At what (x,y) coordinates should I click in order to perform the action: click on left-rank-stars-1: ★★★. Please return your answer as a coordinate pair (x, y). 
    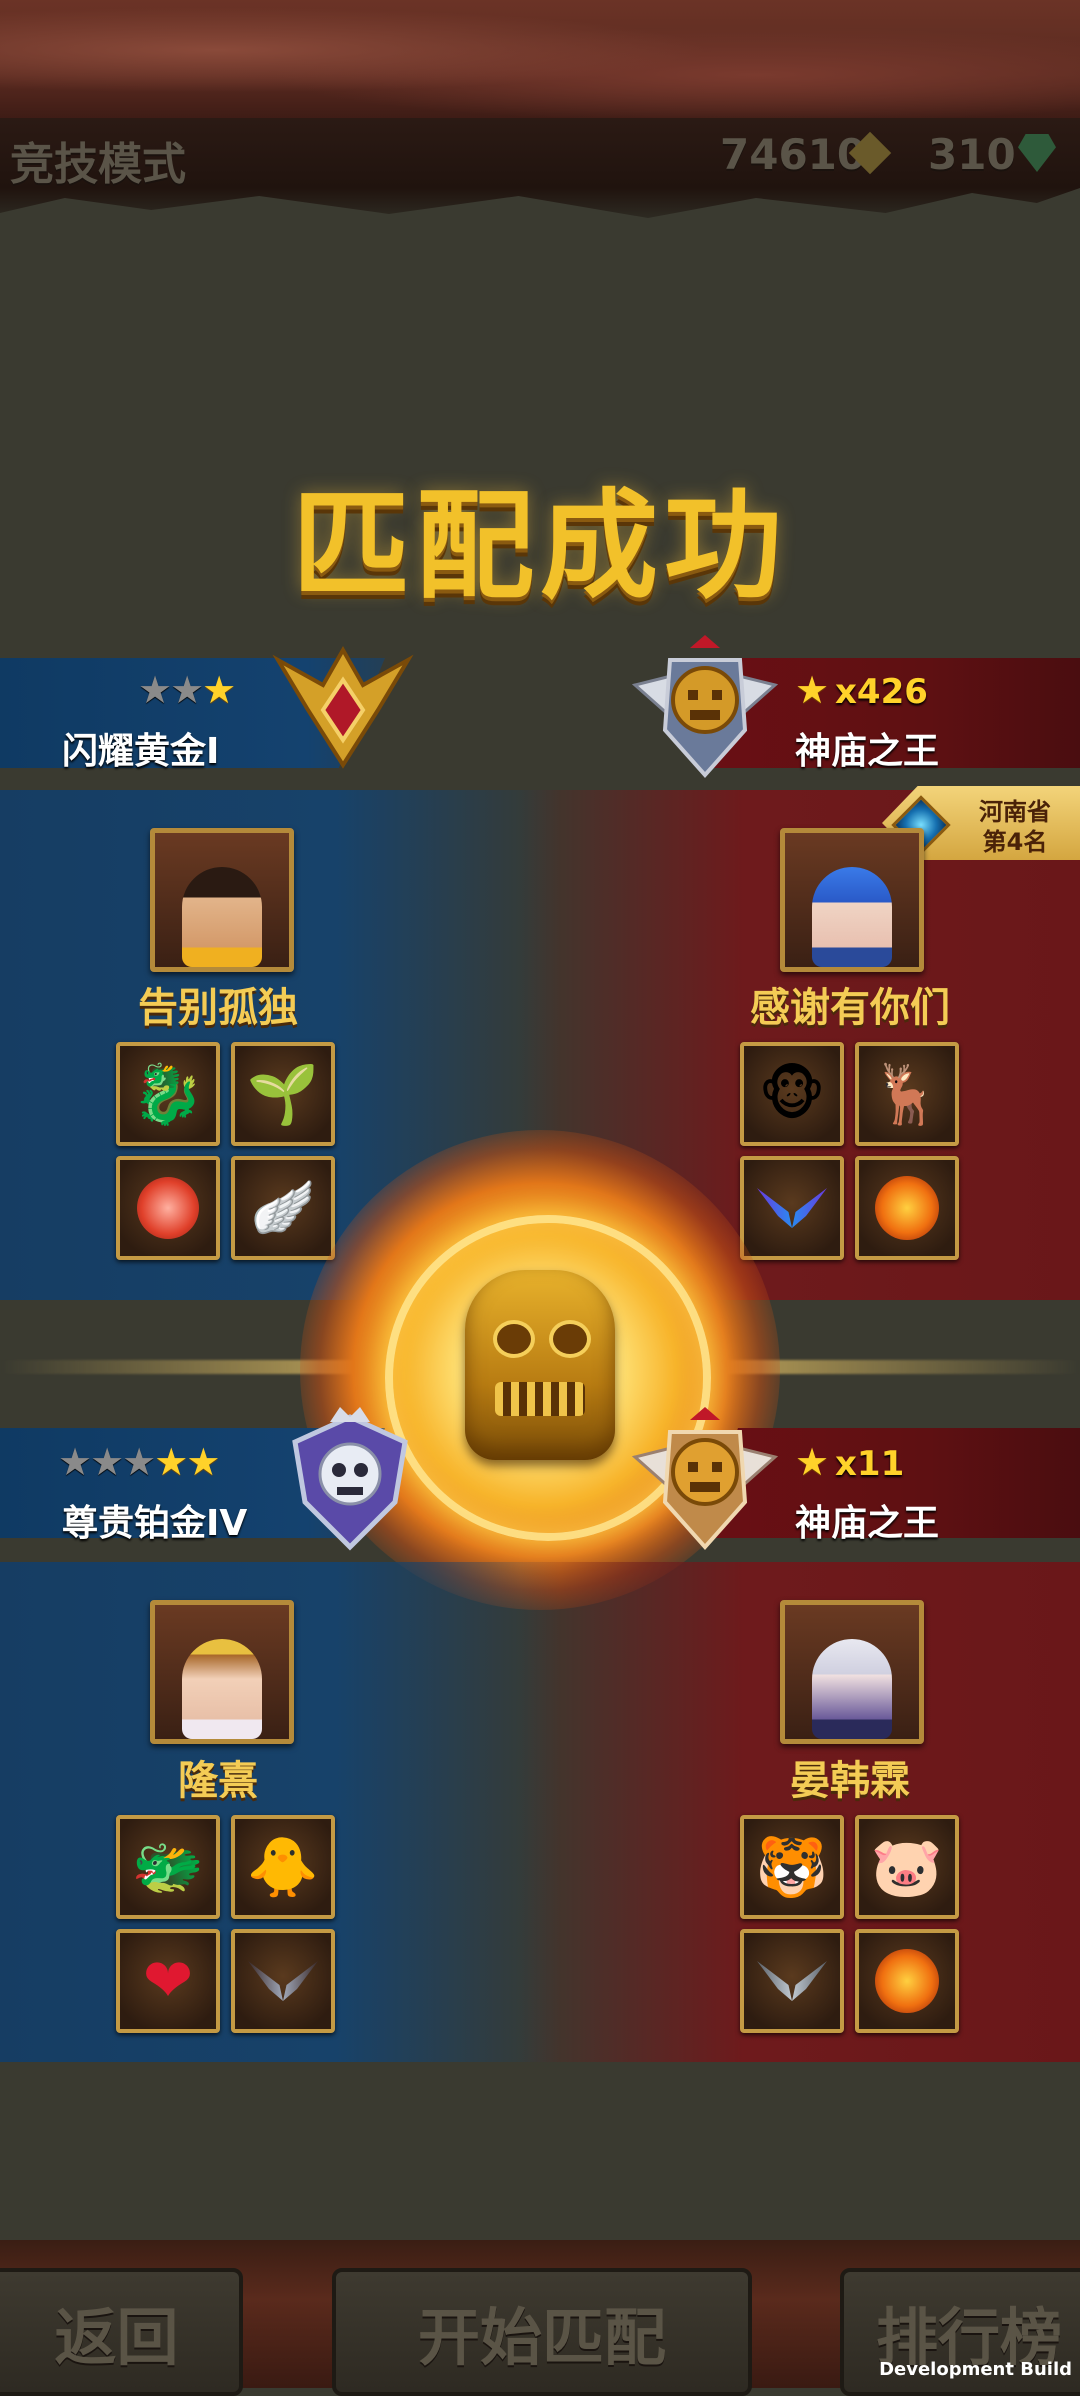
    Looking at the image, I should click on (187, 690).